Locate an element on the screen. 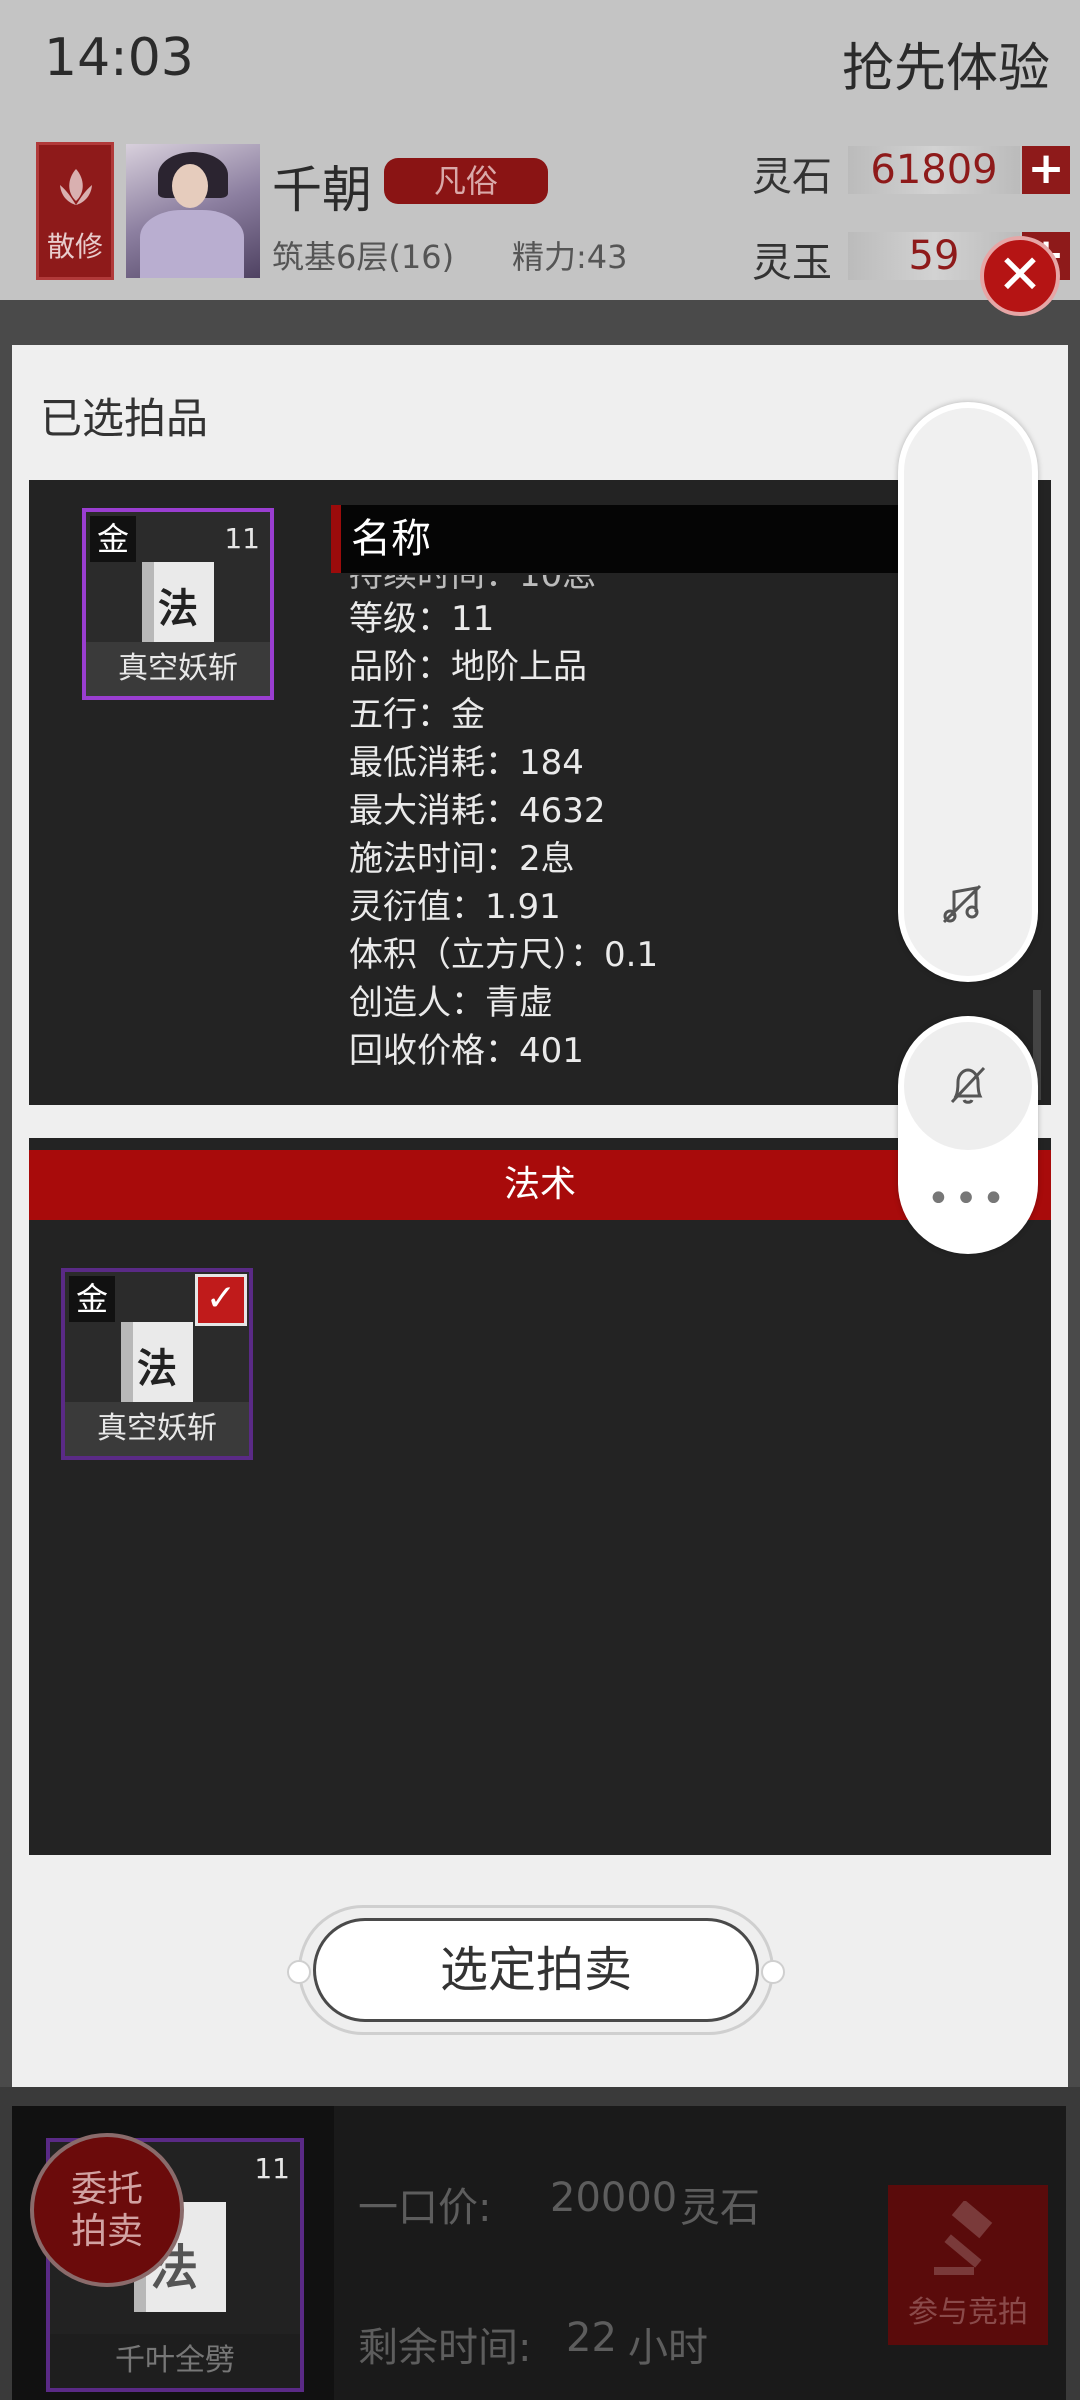  attribute-row: 回收价格：401 is located at coordinates (466, 1051).